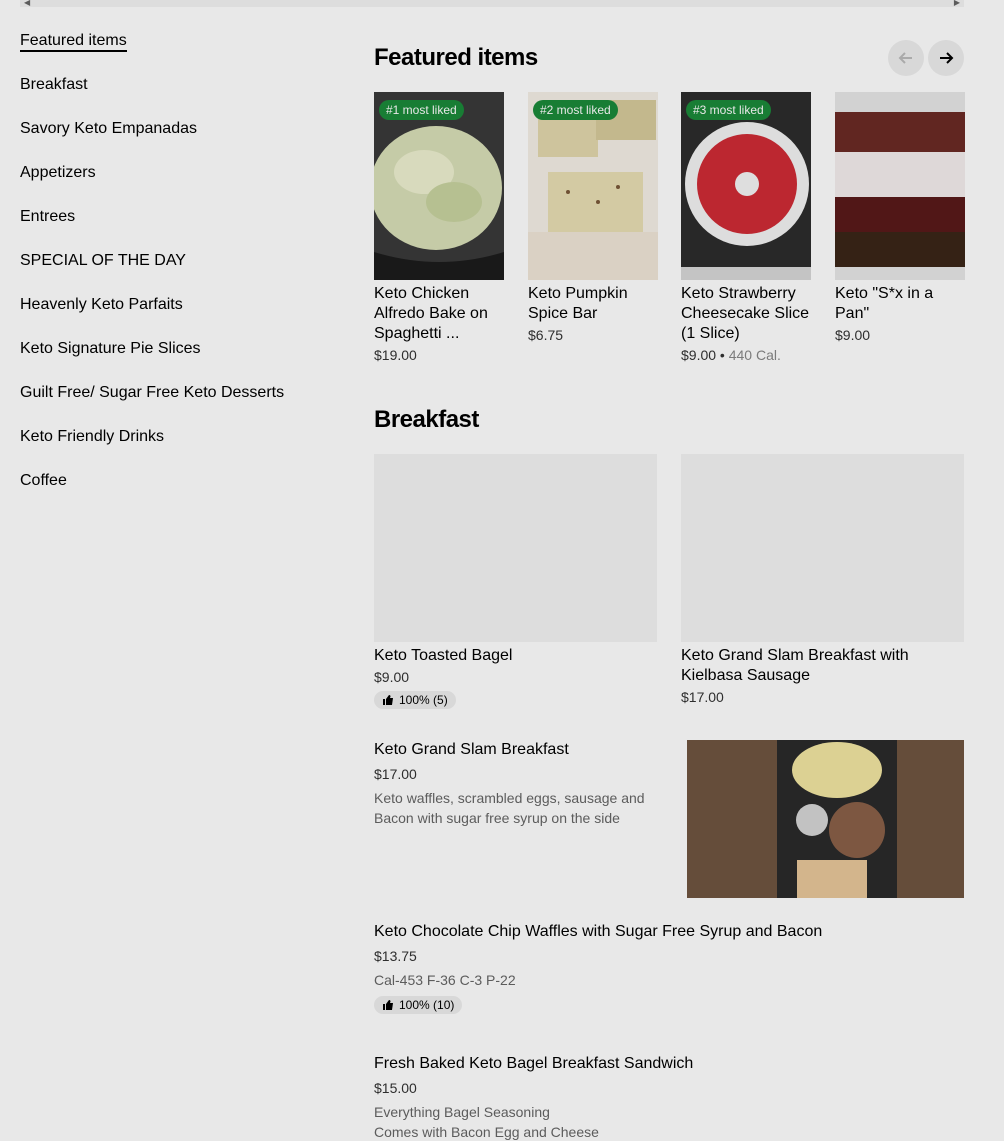  What do you see at coordinates (395, 355) in the screenshot?
I see `featured-item-price: $19.00` at bounding box center [395, 355].